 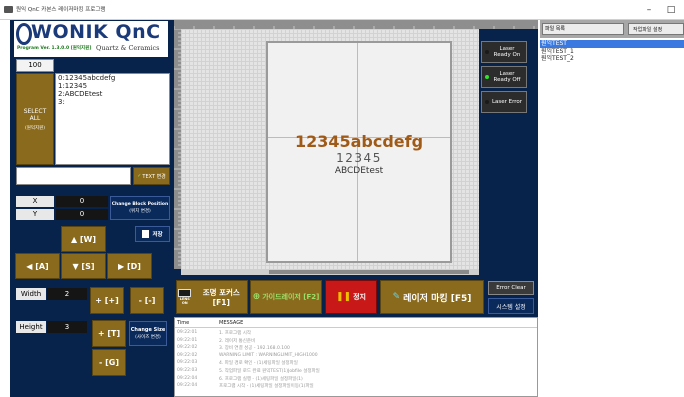 I want to click on log-row-message: 4. 파일 경로 확인 - (1)세팅파일 설정파일, so click(x=258, y=364).